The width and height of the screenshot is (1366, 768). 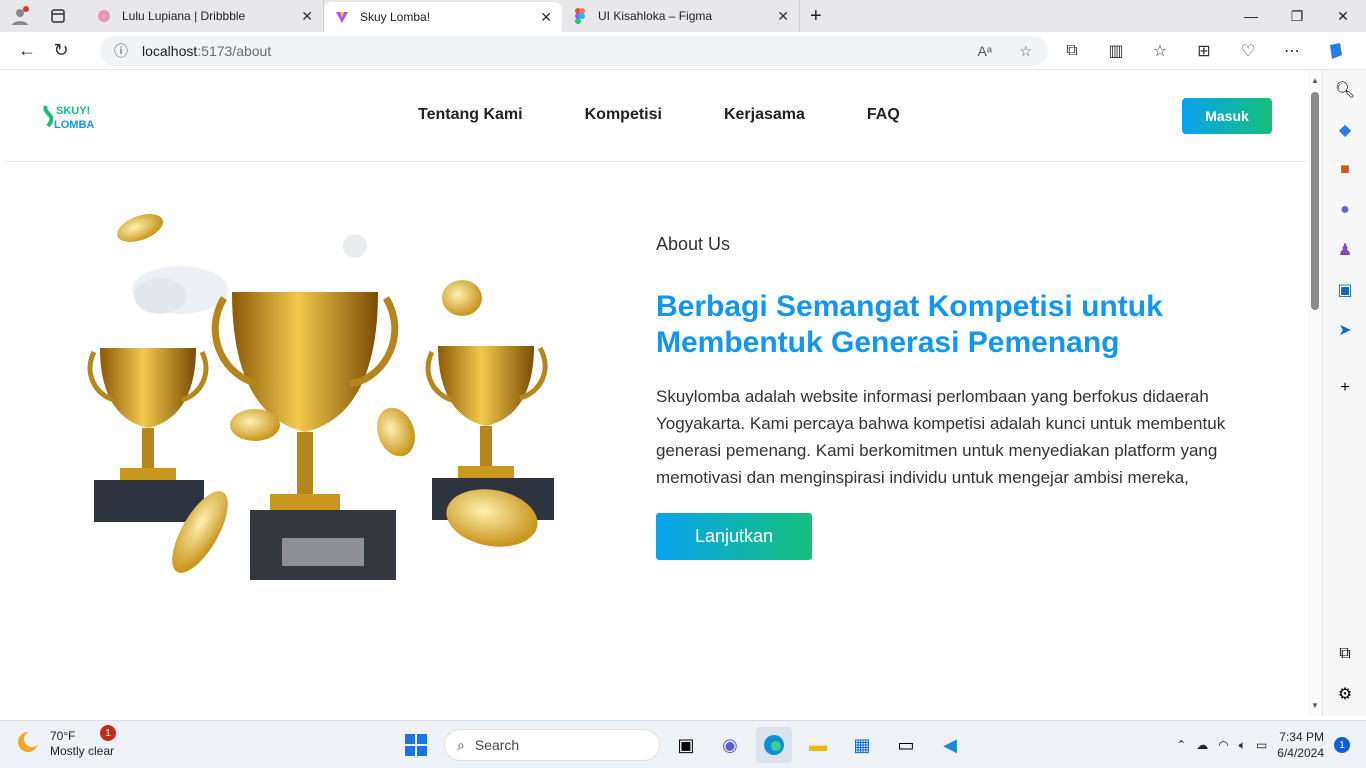 I want to click on headline-line-1: Berbagi Semangat Kompetisi untuk, so click(x=909, y=306).